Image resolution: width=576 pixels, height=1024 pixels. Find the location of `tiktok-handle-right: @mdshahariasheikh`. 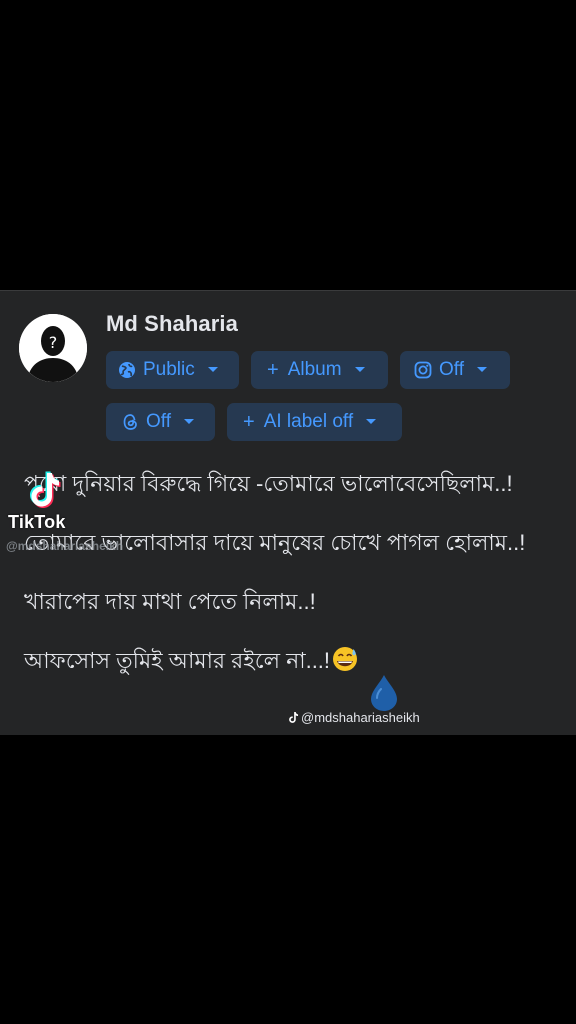

tiktok-handle-right: @mdshahariasheikh is located at coordinates (354, 717).